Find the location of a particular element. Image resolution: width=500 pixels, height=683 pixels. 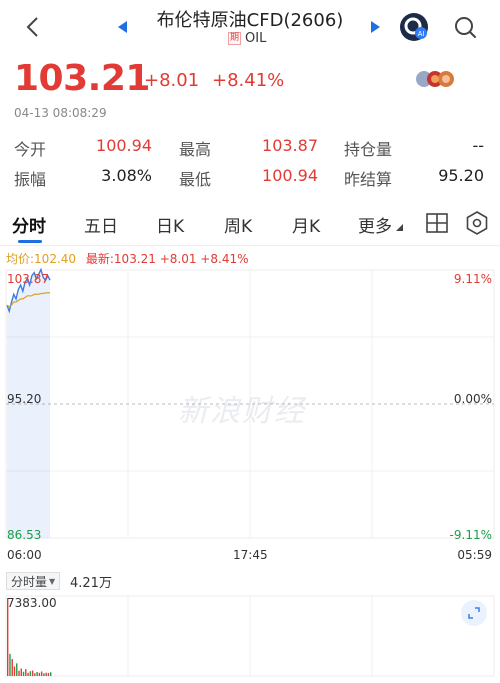

chart-legend: 均价:102.40 最新:103.21 +8.01 +8.41% is located at coordinates (127, 258).